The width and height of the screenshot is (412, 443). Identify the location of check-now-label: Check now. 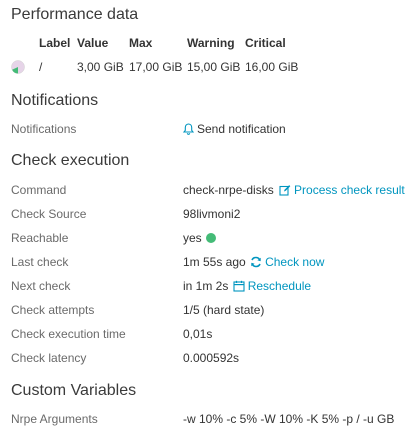
(295, 262).